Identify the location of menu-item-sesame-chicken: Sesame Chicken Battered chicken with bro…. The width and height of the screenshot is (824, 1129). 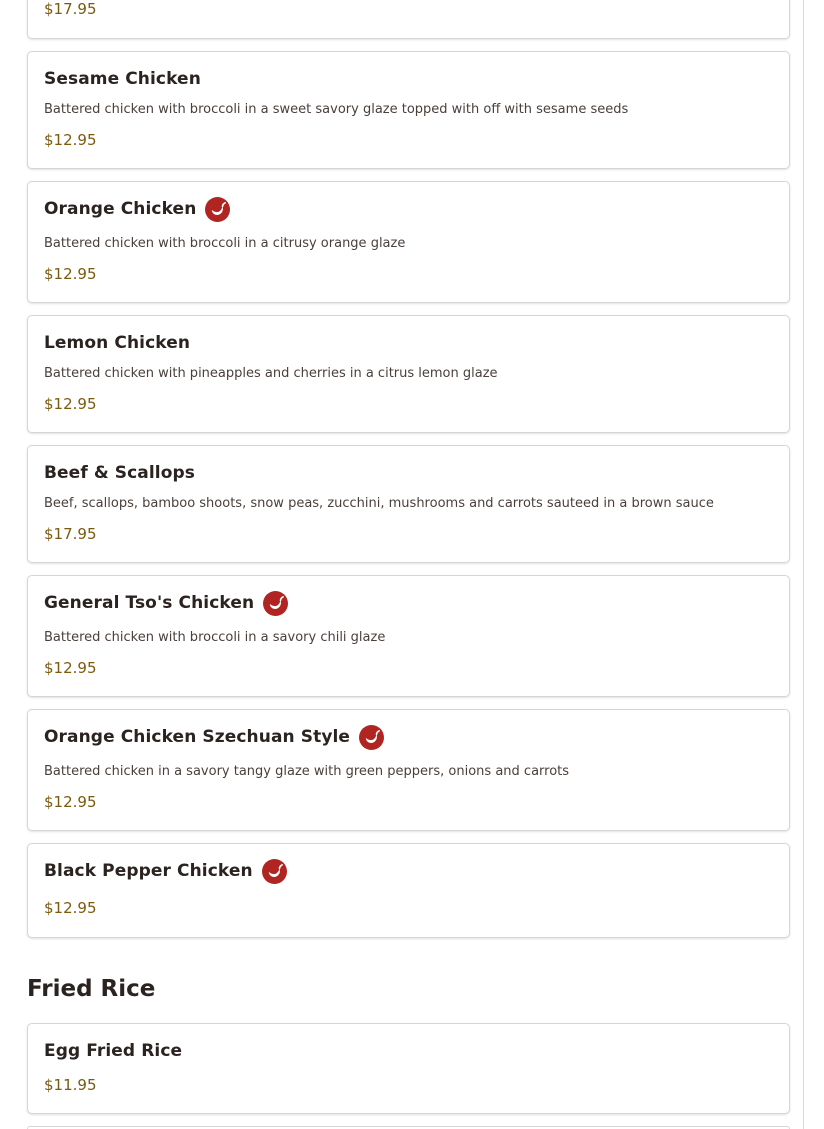
(408, 110).